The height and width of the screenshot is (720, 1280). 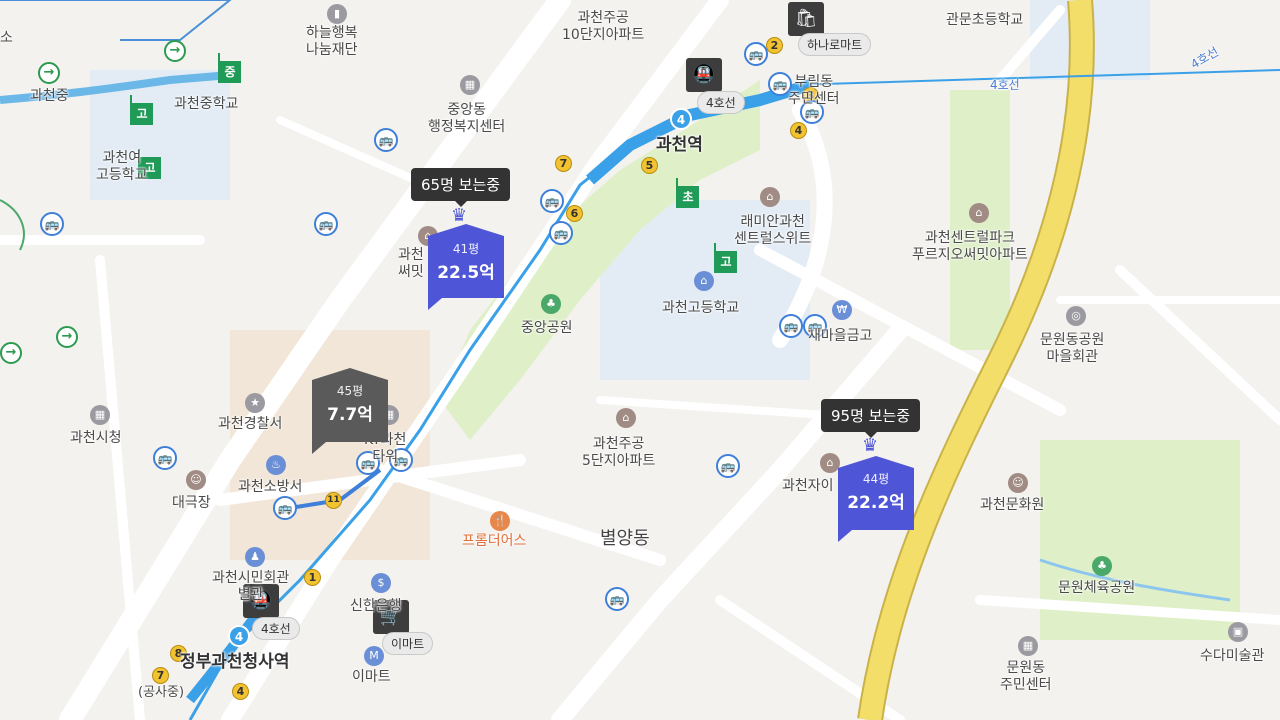 I want to click on bank-icon: ₩, so click(x=842, y=310).